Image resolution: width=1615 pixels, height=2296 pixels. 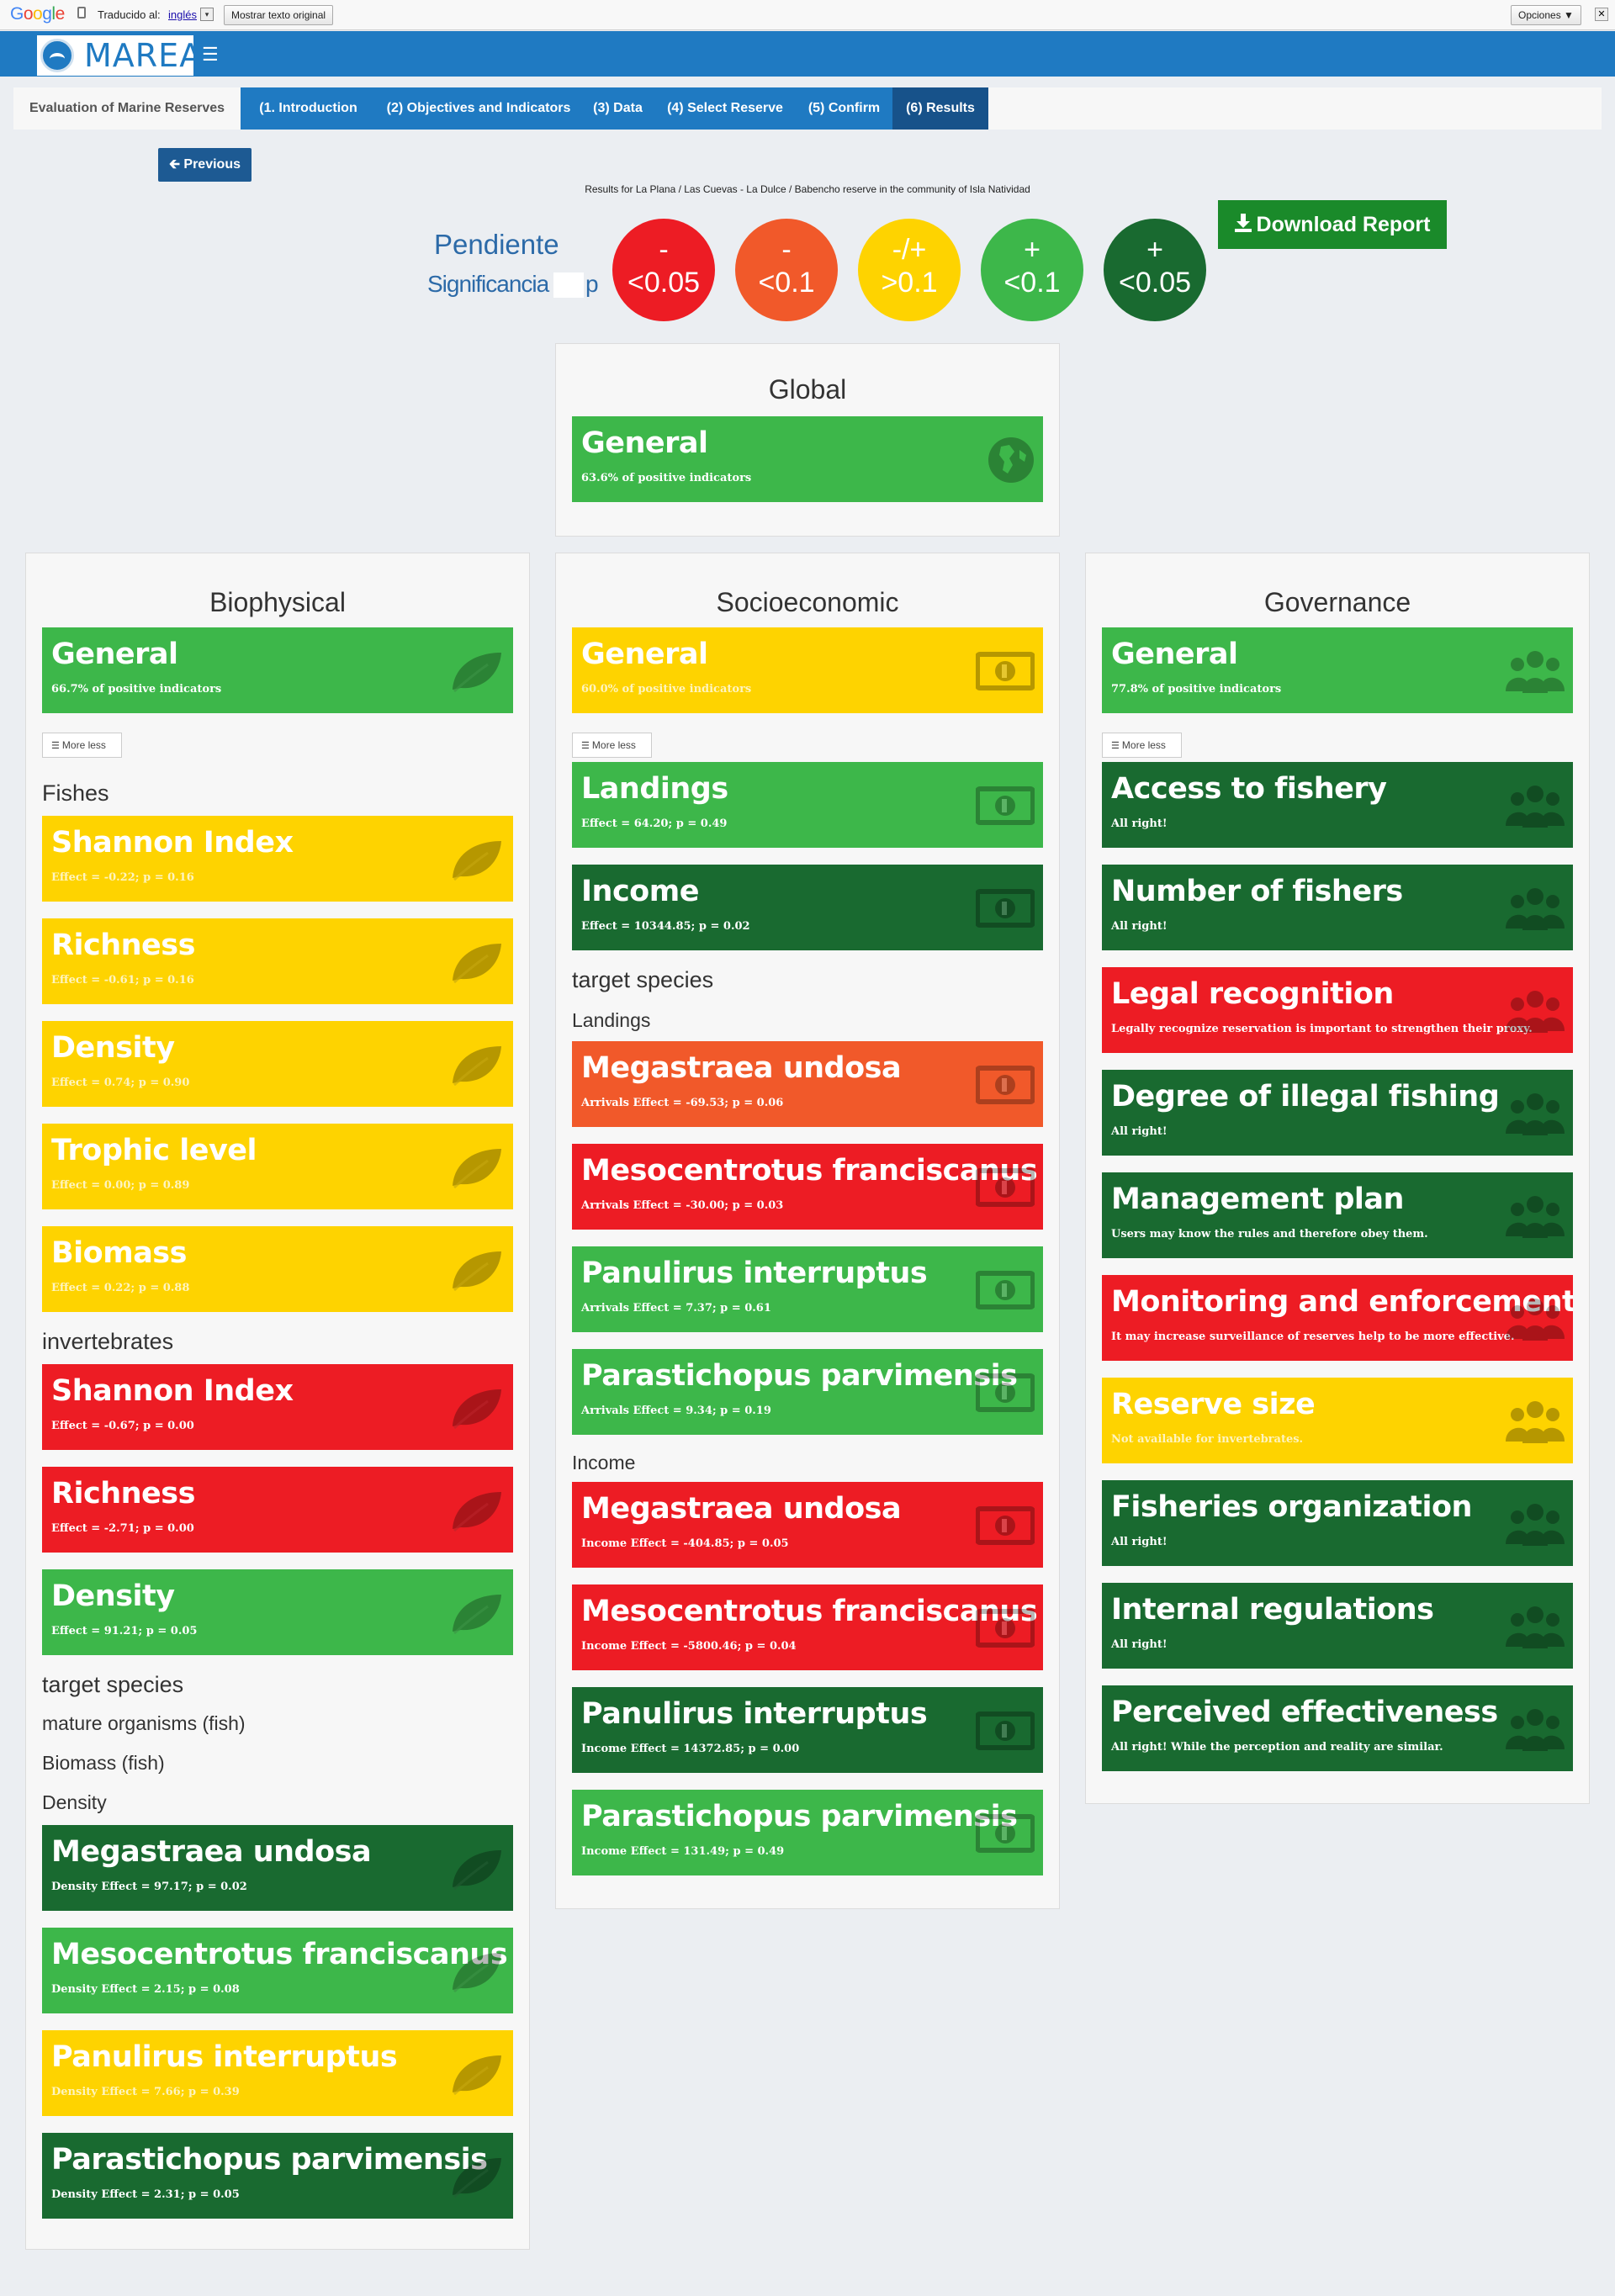 What do you see at coordinates (205, 165) in the screenshot?
I see `previous-button: 🡰 Previous` at bounding box center [205, 165].